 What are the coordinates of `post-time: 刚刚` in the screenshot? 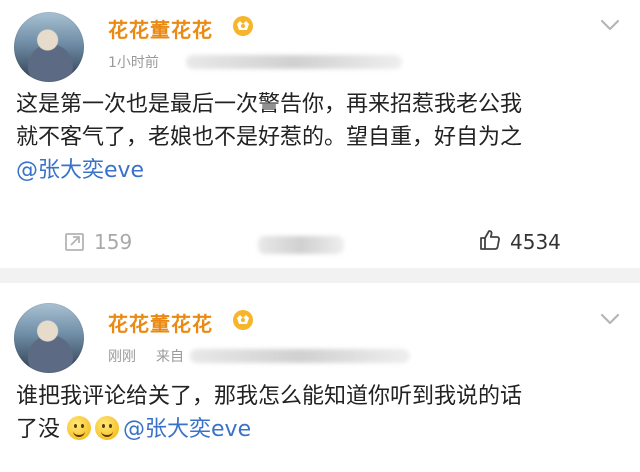 It's located at (122, 357).